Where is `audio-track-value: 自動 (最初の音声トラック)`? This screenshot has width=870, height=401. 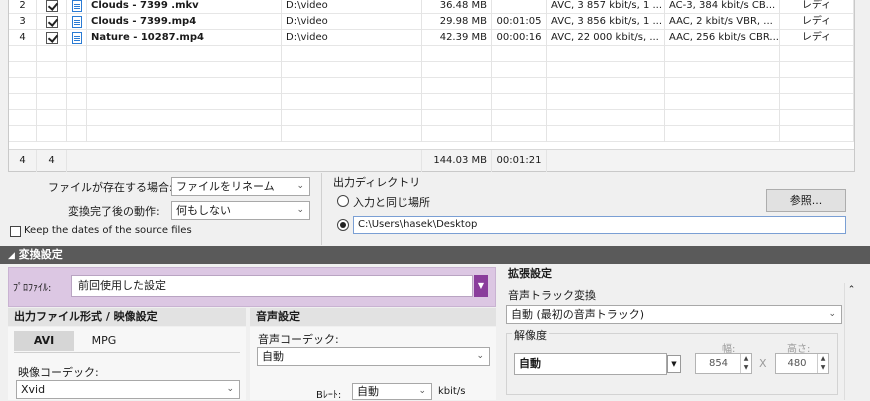
audio-track-value: 自動 (最初の音声トラック) is located at coordinates (578, 314).